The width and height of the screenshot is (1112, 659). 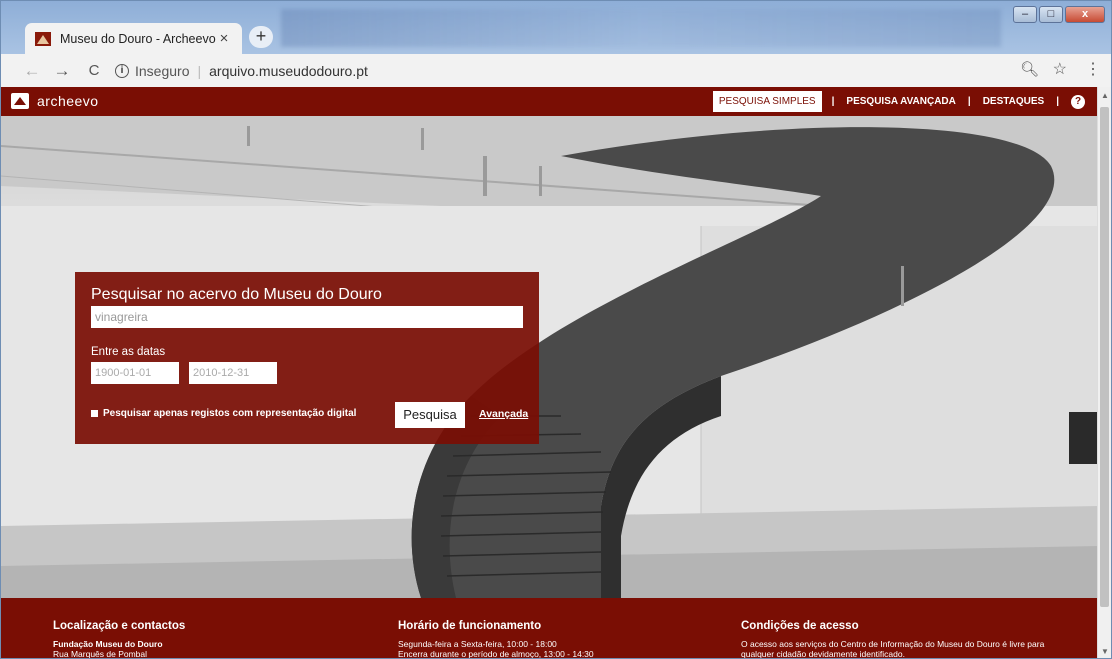 I want to click on search-heading: Pesquisar no acervo do Museu do Douro, so click(x=236, y=294).